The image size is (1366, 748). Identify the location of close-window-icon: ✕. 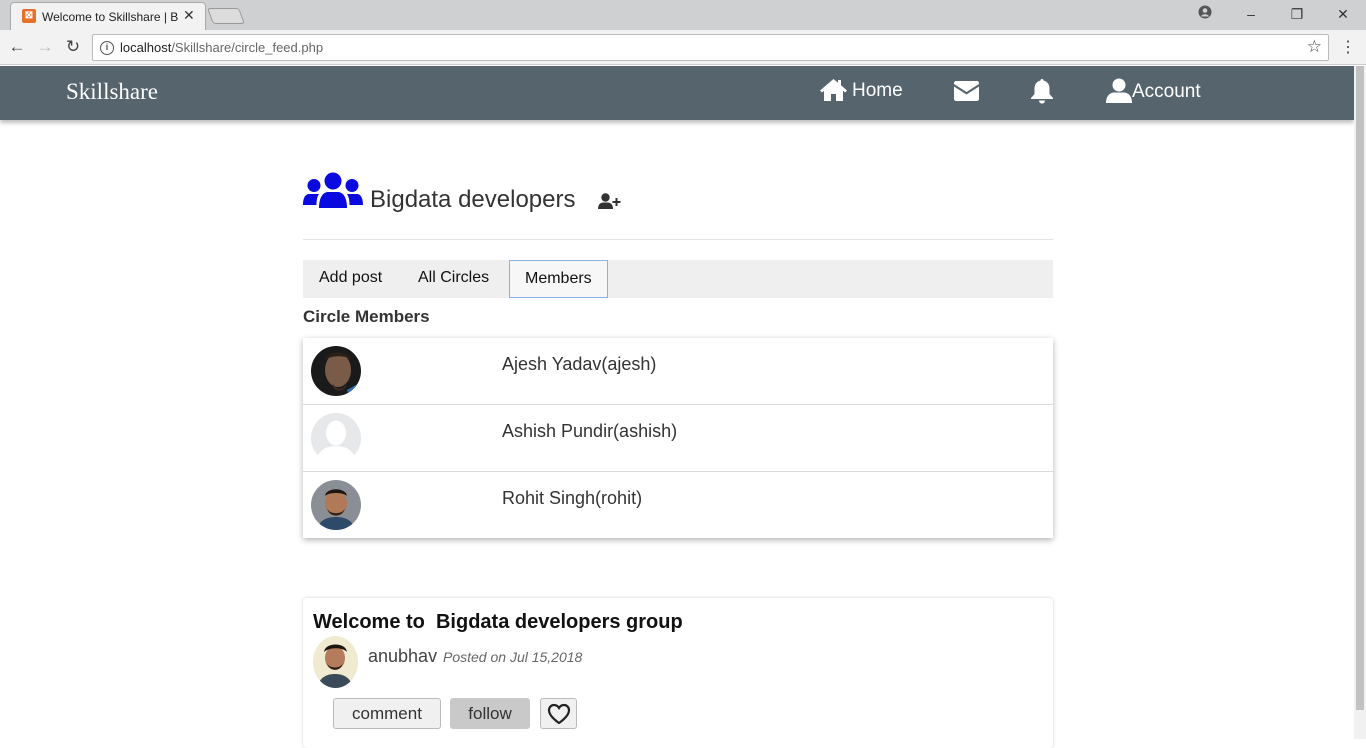
(1343, 14).